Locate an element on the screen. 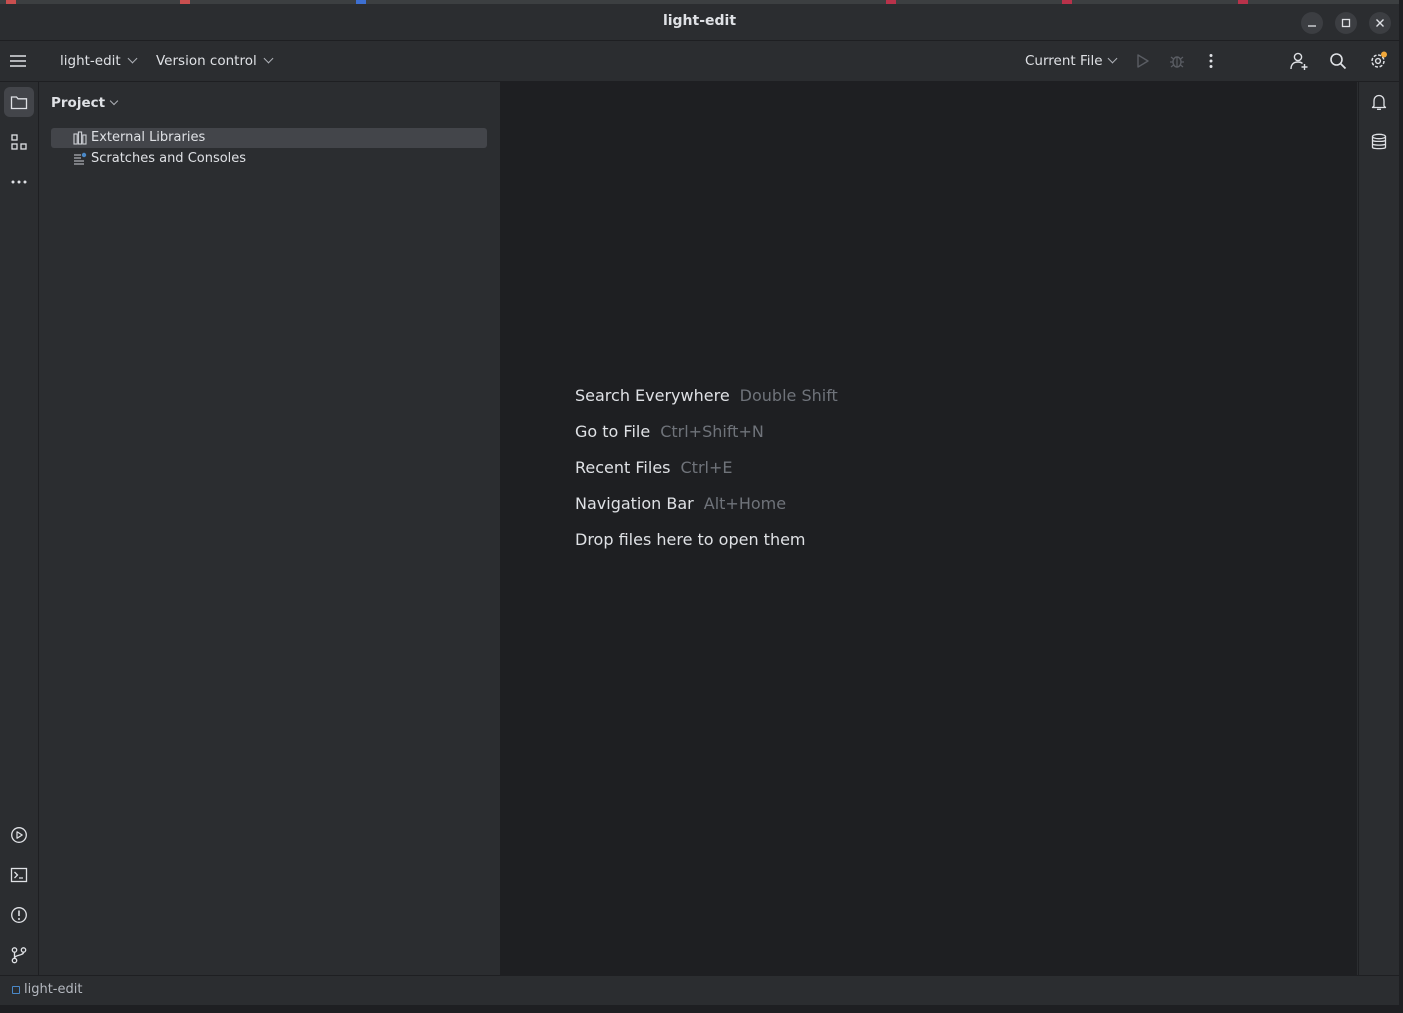 The width and height of the screenshot is (1403, 1013). project-toolwindow-button is located at coordinates (19, 102).